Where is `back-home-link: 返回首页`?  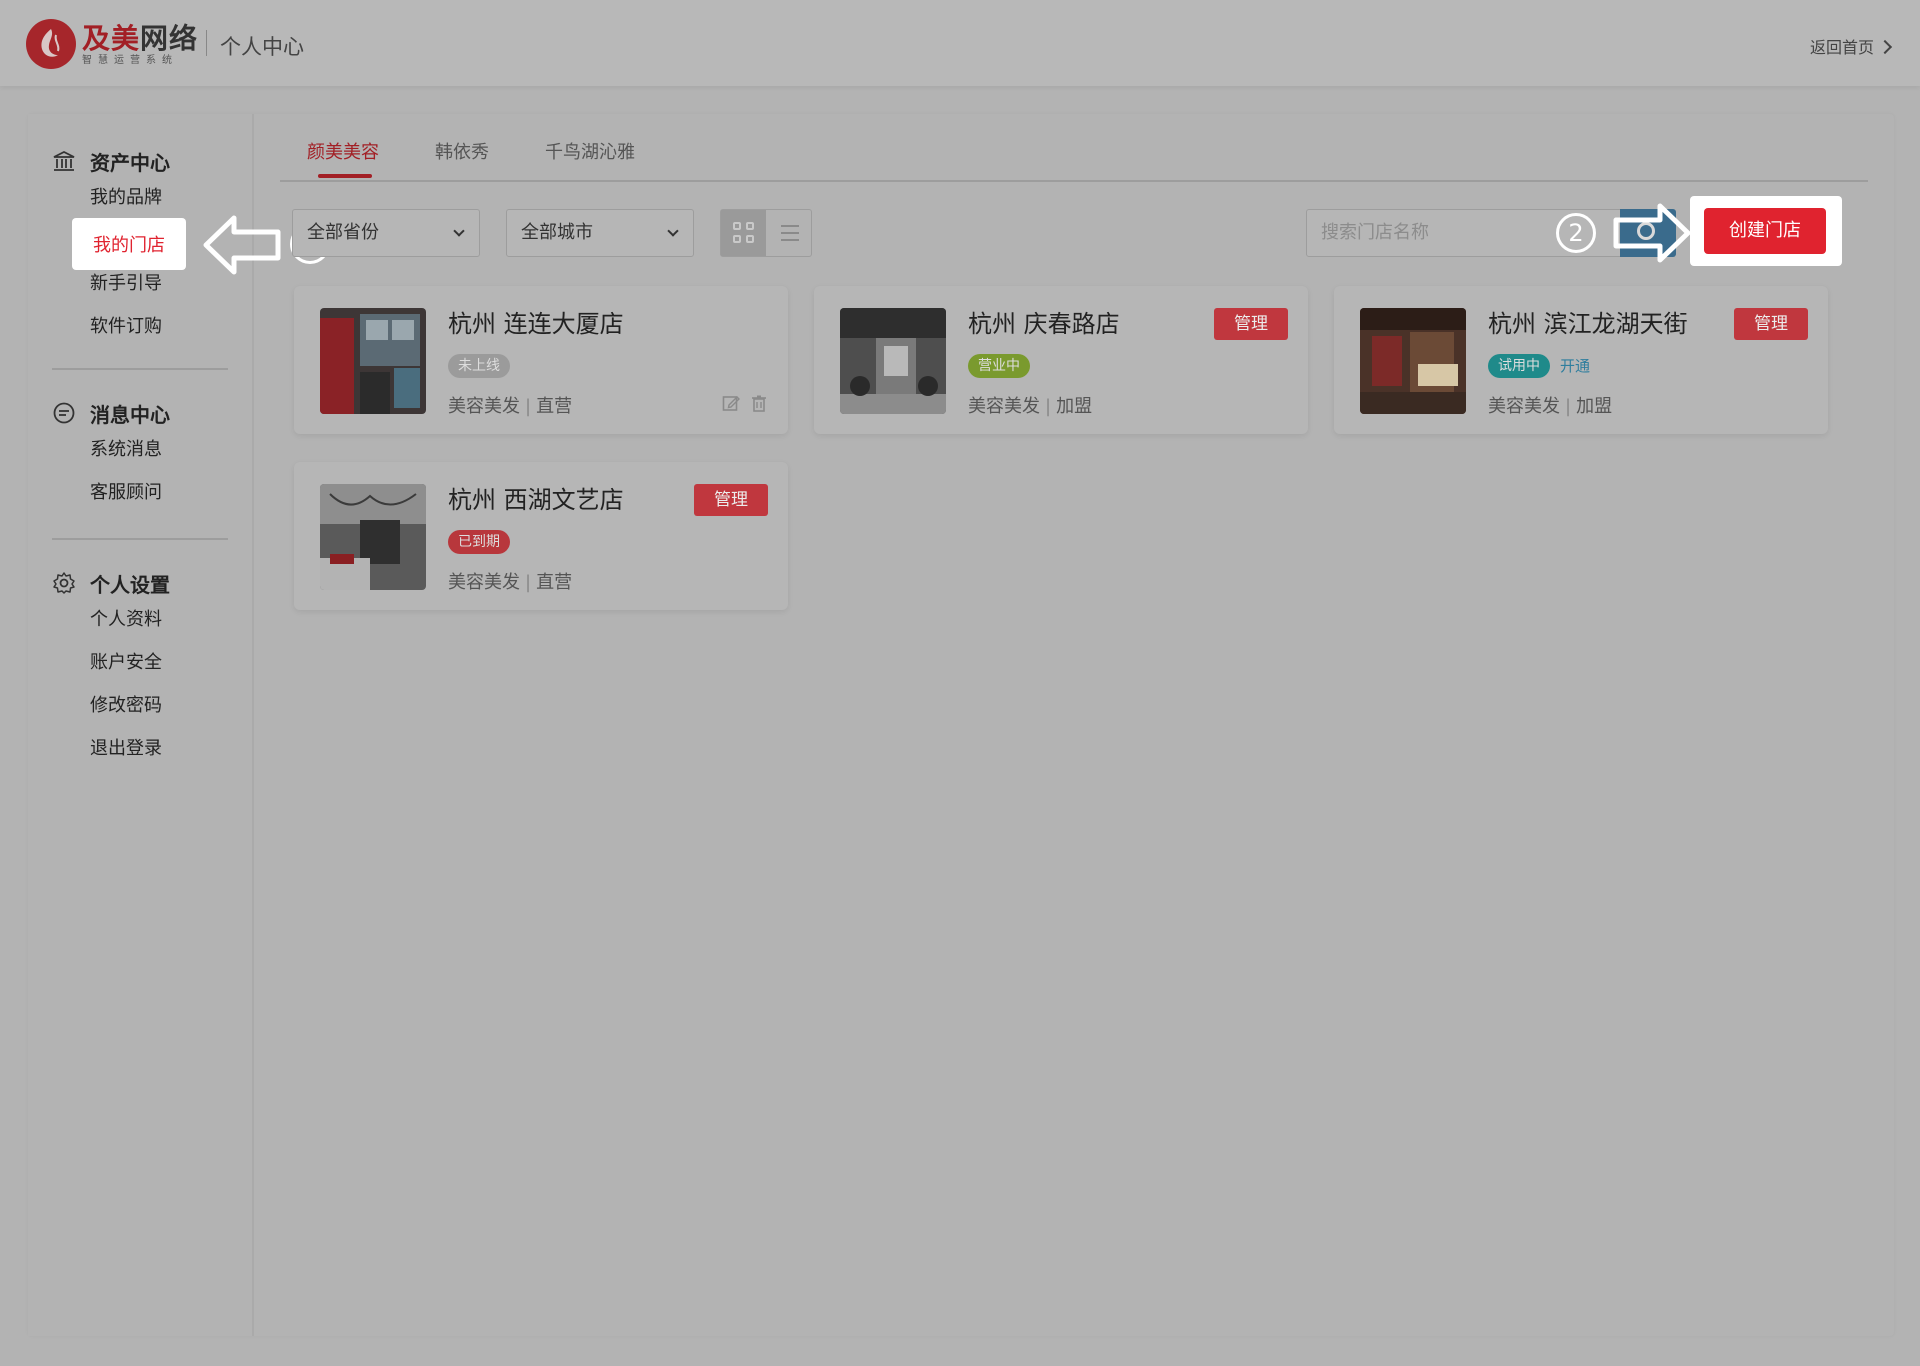
back-home-link: 返回首页 is located at coordinates (1851, 46).